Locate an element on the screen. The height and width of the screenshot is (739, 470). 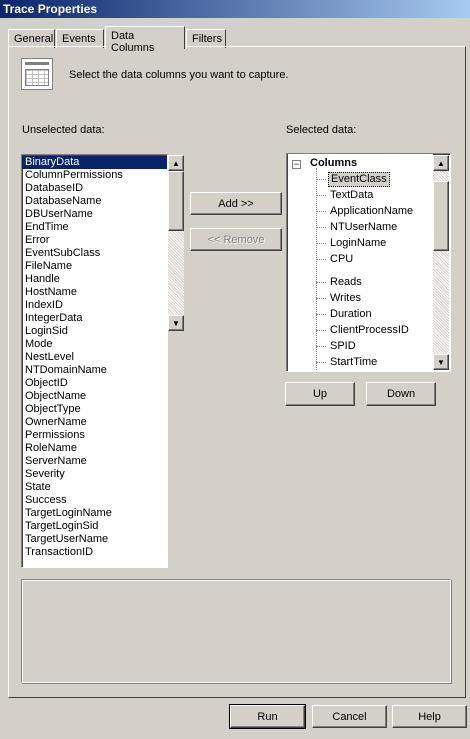
list-item: Handle is located at coordinates (94, 279).